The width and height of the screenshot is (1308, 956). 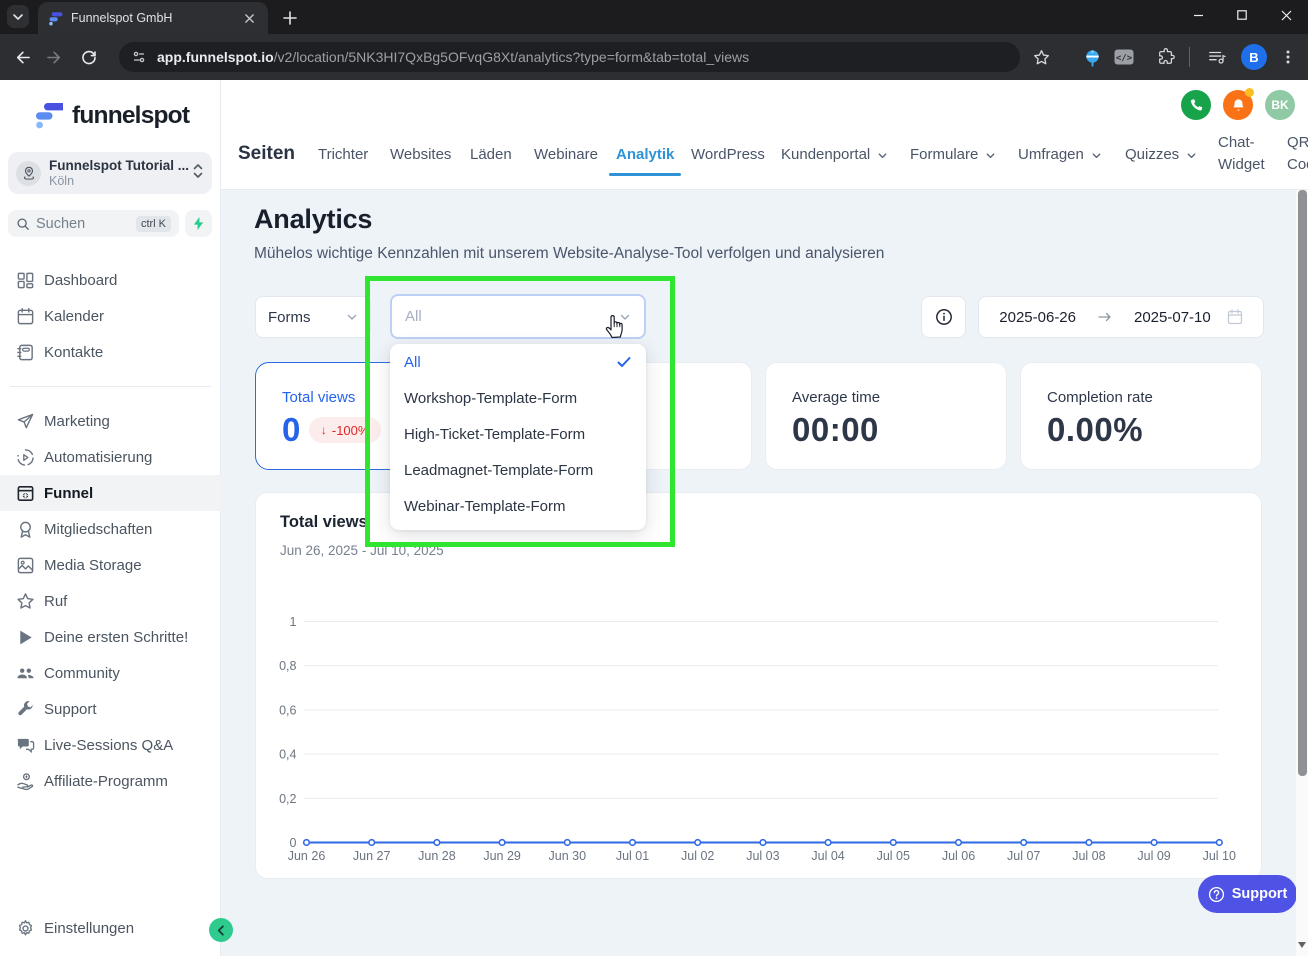 I want to click on extension-code-button: </>, so click(x=1124, y=57).